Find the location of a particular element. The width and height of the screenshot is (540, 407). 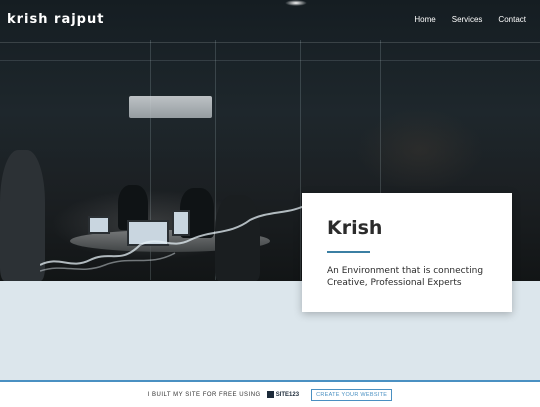

site123-logo-icon is located at coordinates (270, 394).